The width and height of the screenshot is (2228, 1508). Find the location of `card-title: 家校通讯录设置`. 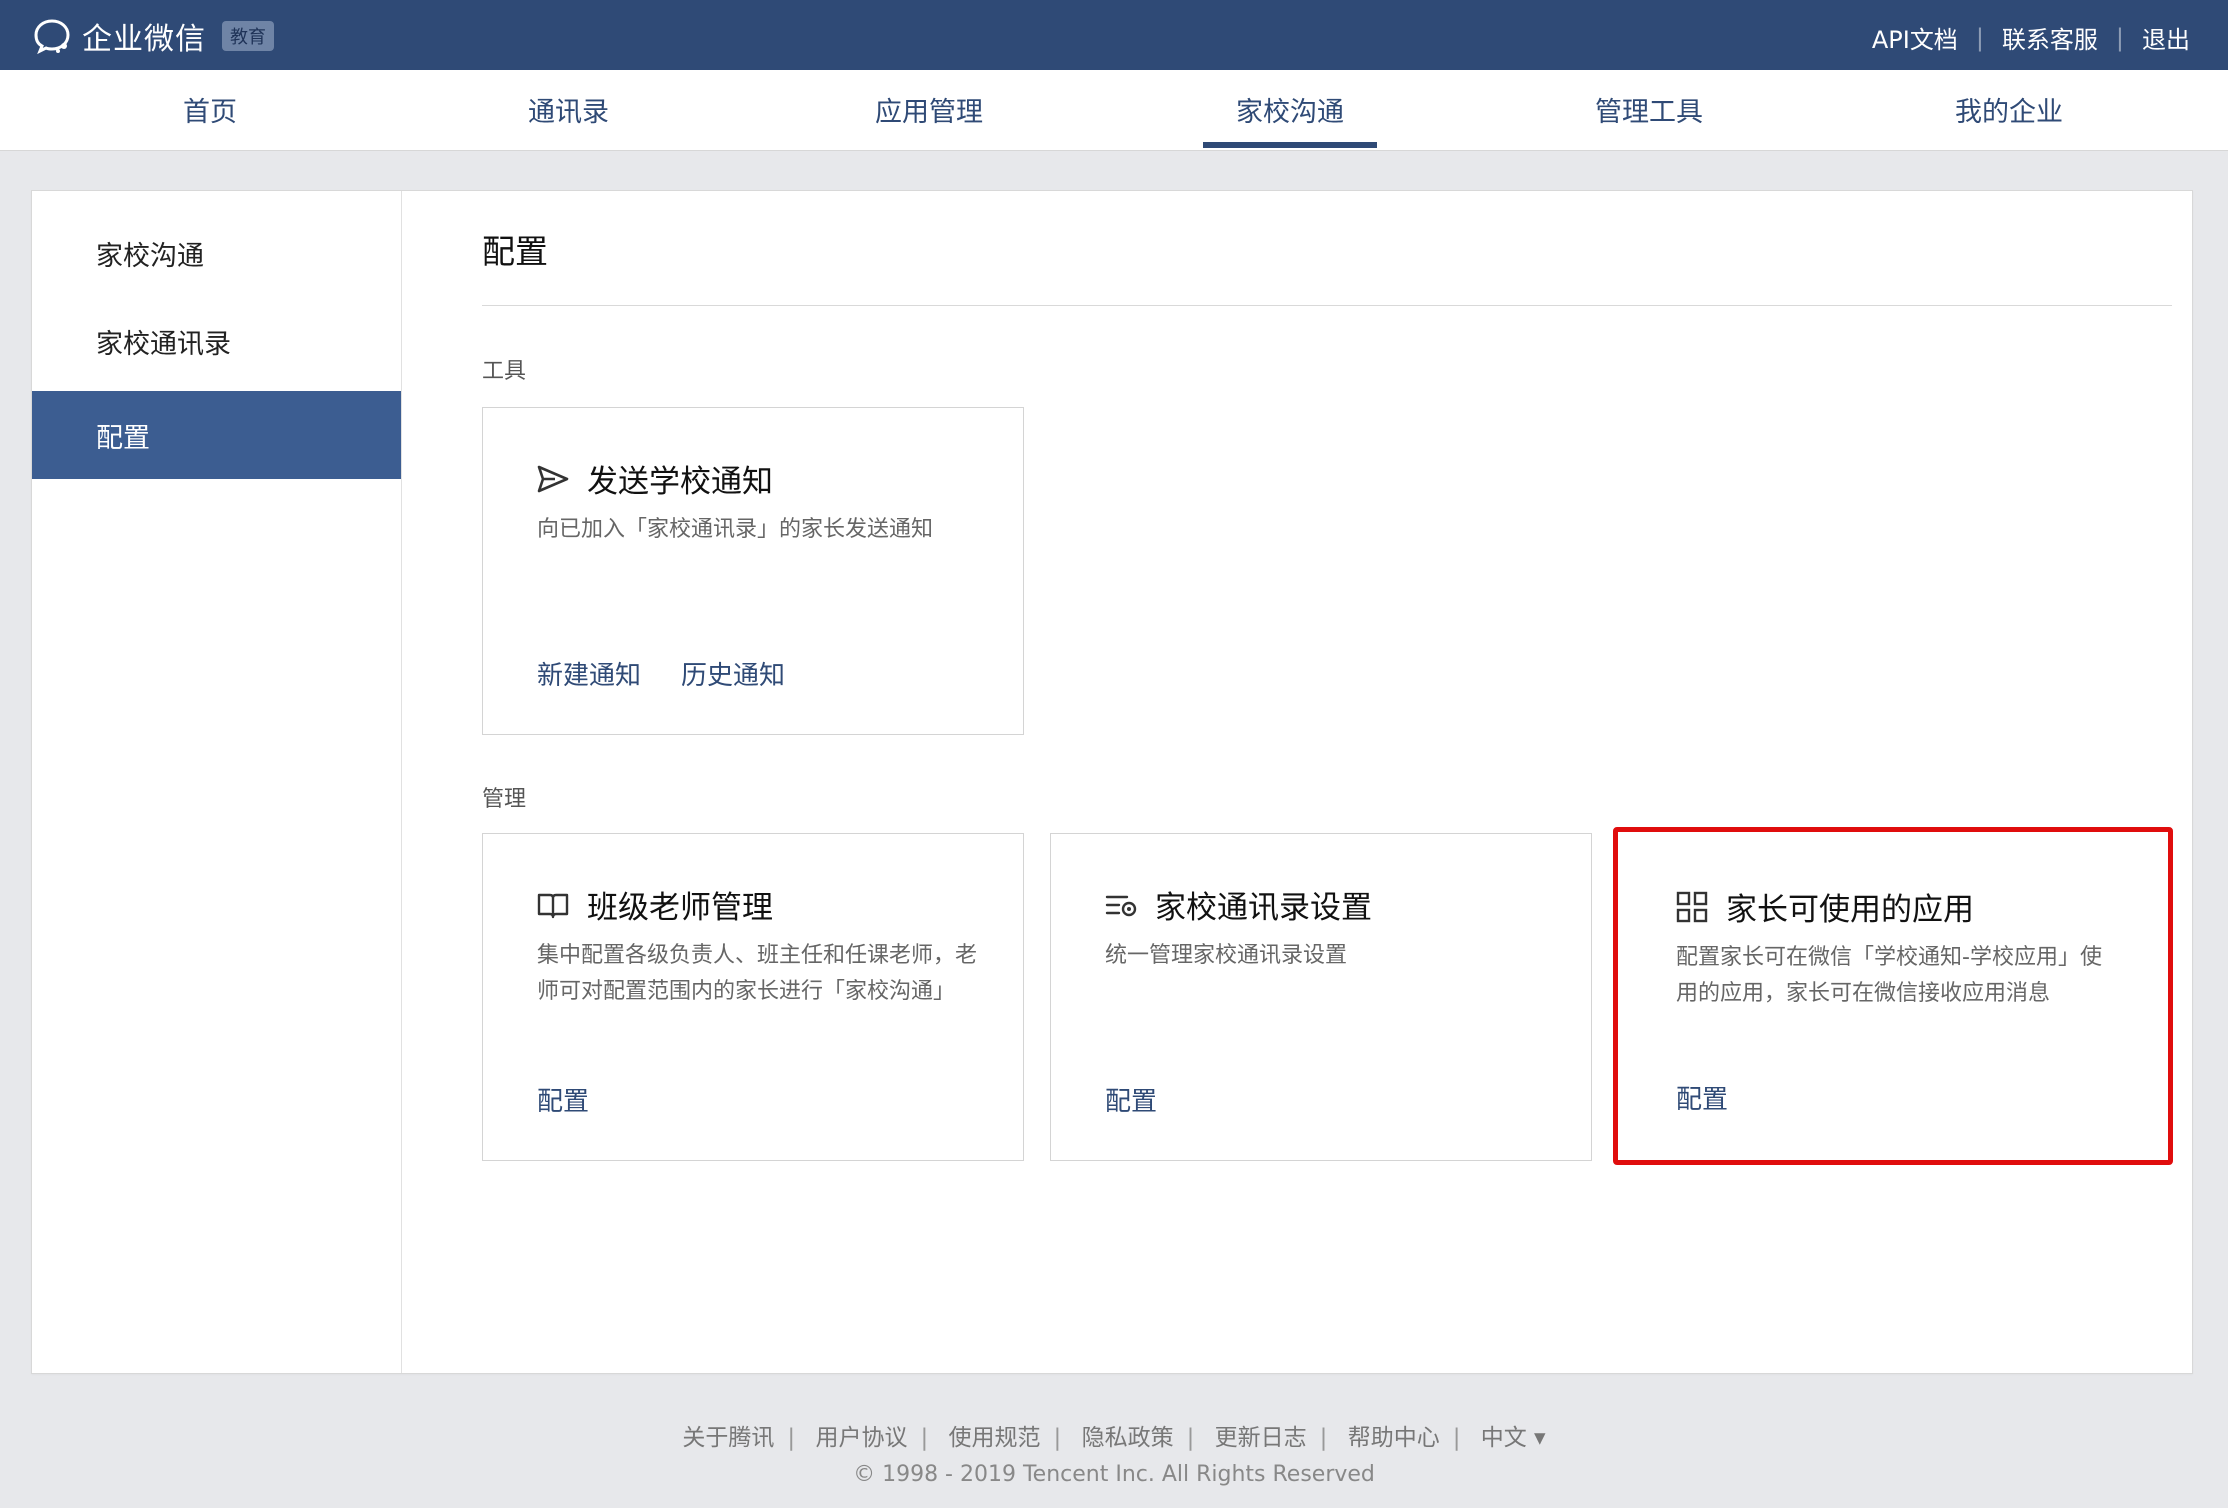

card-title: 家校通讯录设置 is located at coordinates (1263, 908).